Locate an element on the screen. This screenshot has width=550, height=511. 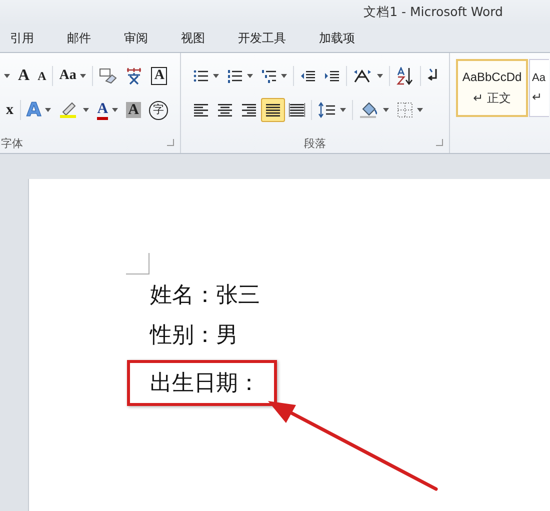
distributed-align-icon is located at coordinates (297, 110).